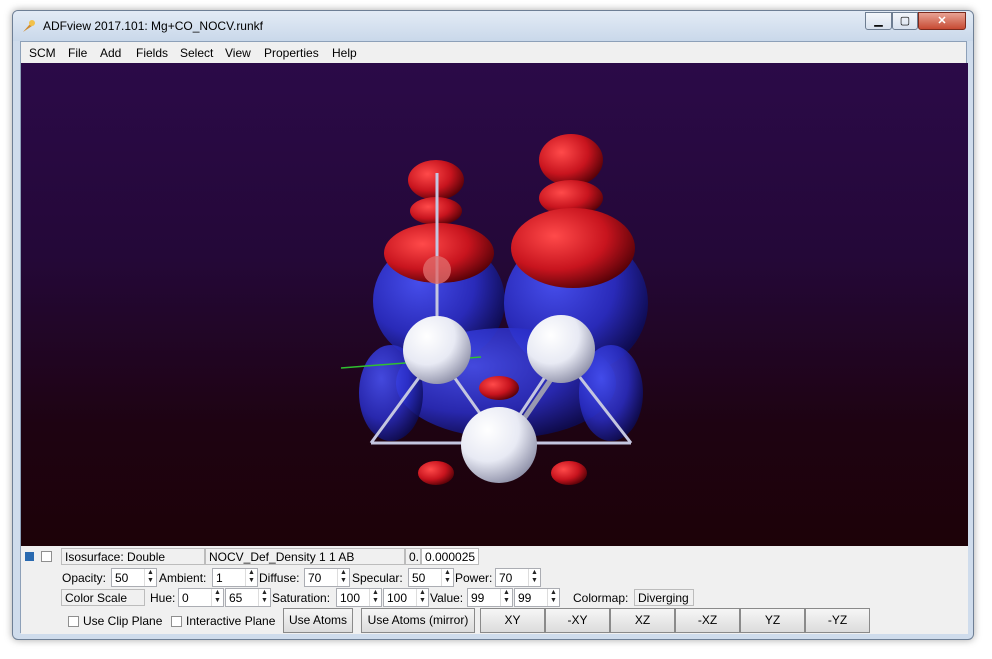  I want to click on close-button: ✕, so click(942, 21).